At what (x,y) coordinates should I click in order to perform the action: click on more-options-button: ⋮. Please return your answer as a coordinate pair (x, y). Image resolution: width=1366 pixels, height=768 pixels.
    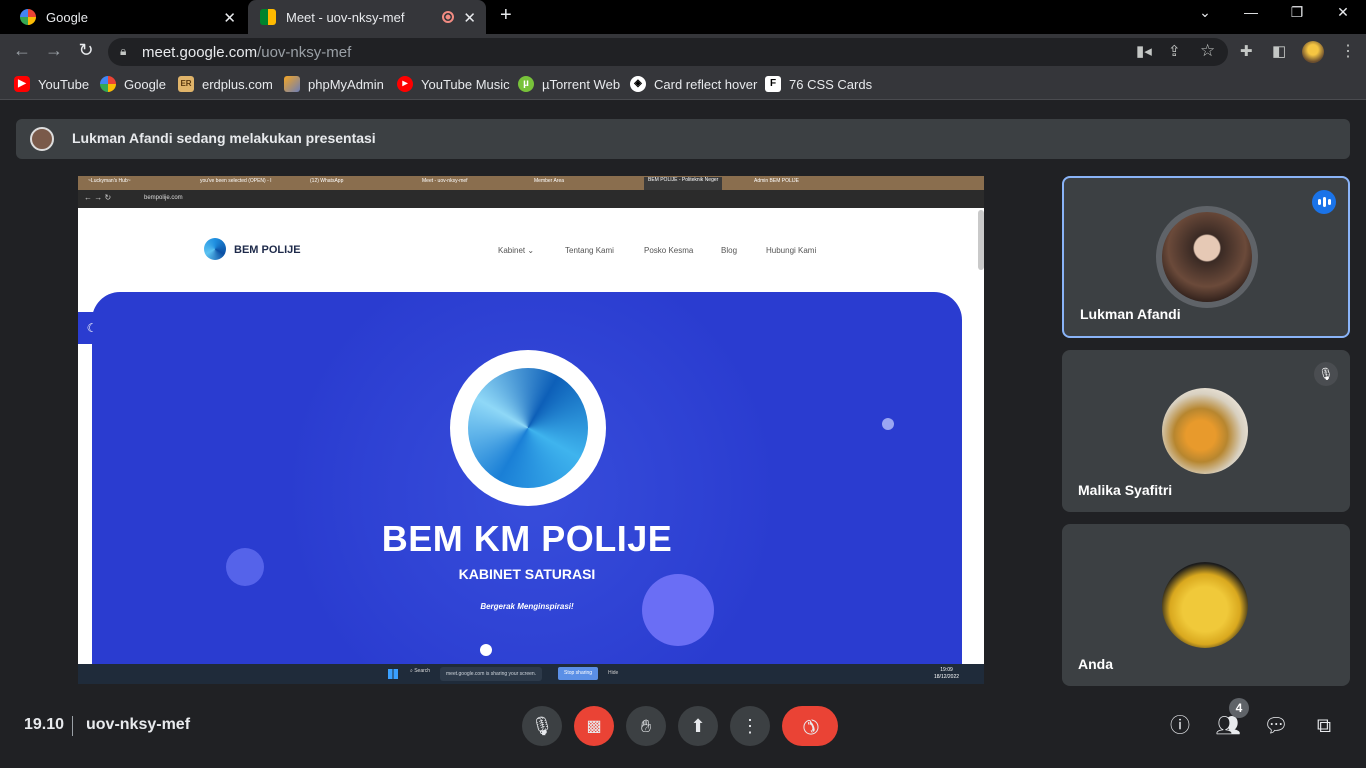
    Looking at the image, I should click on (750, 726).